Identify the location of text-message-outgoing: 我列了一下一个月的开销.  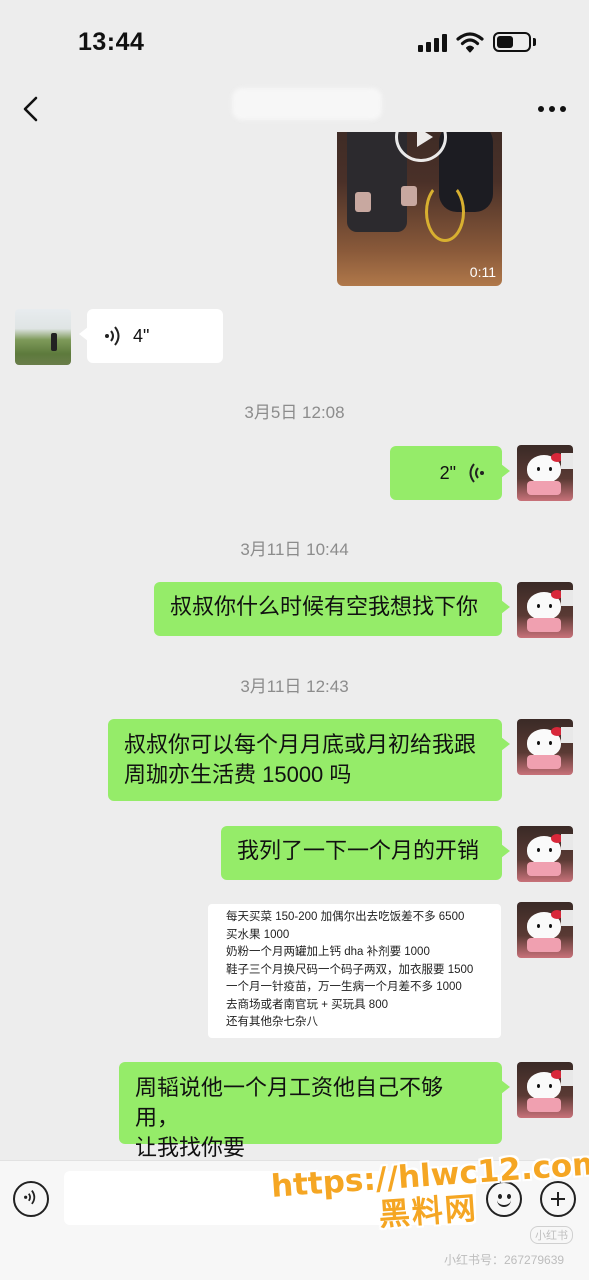
(365, 853).